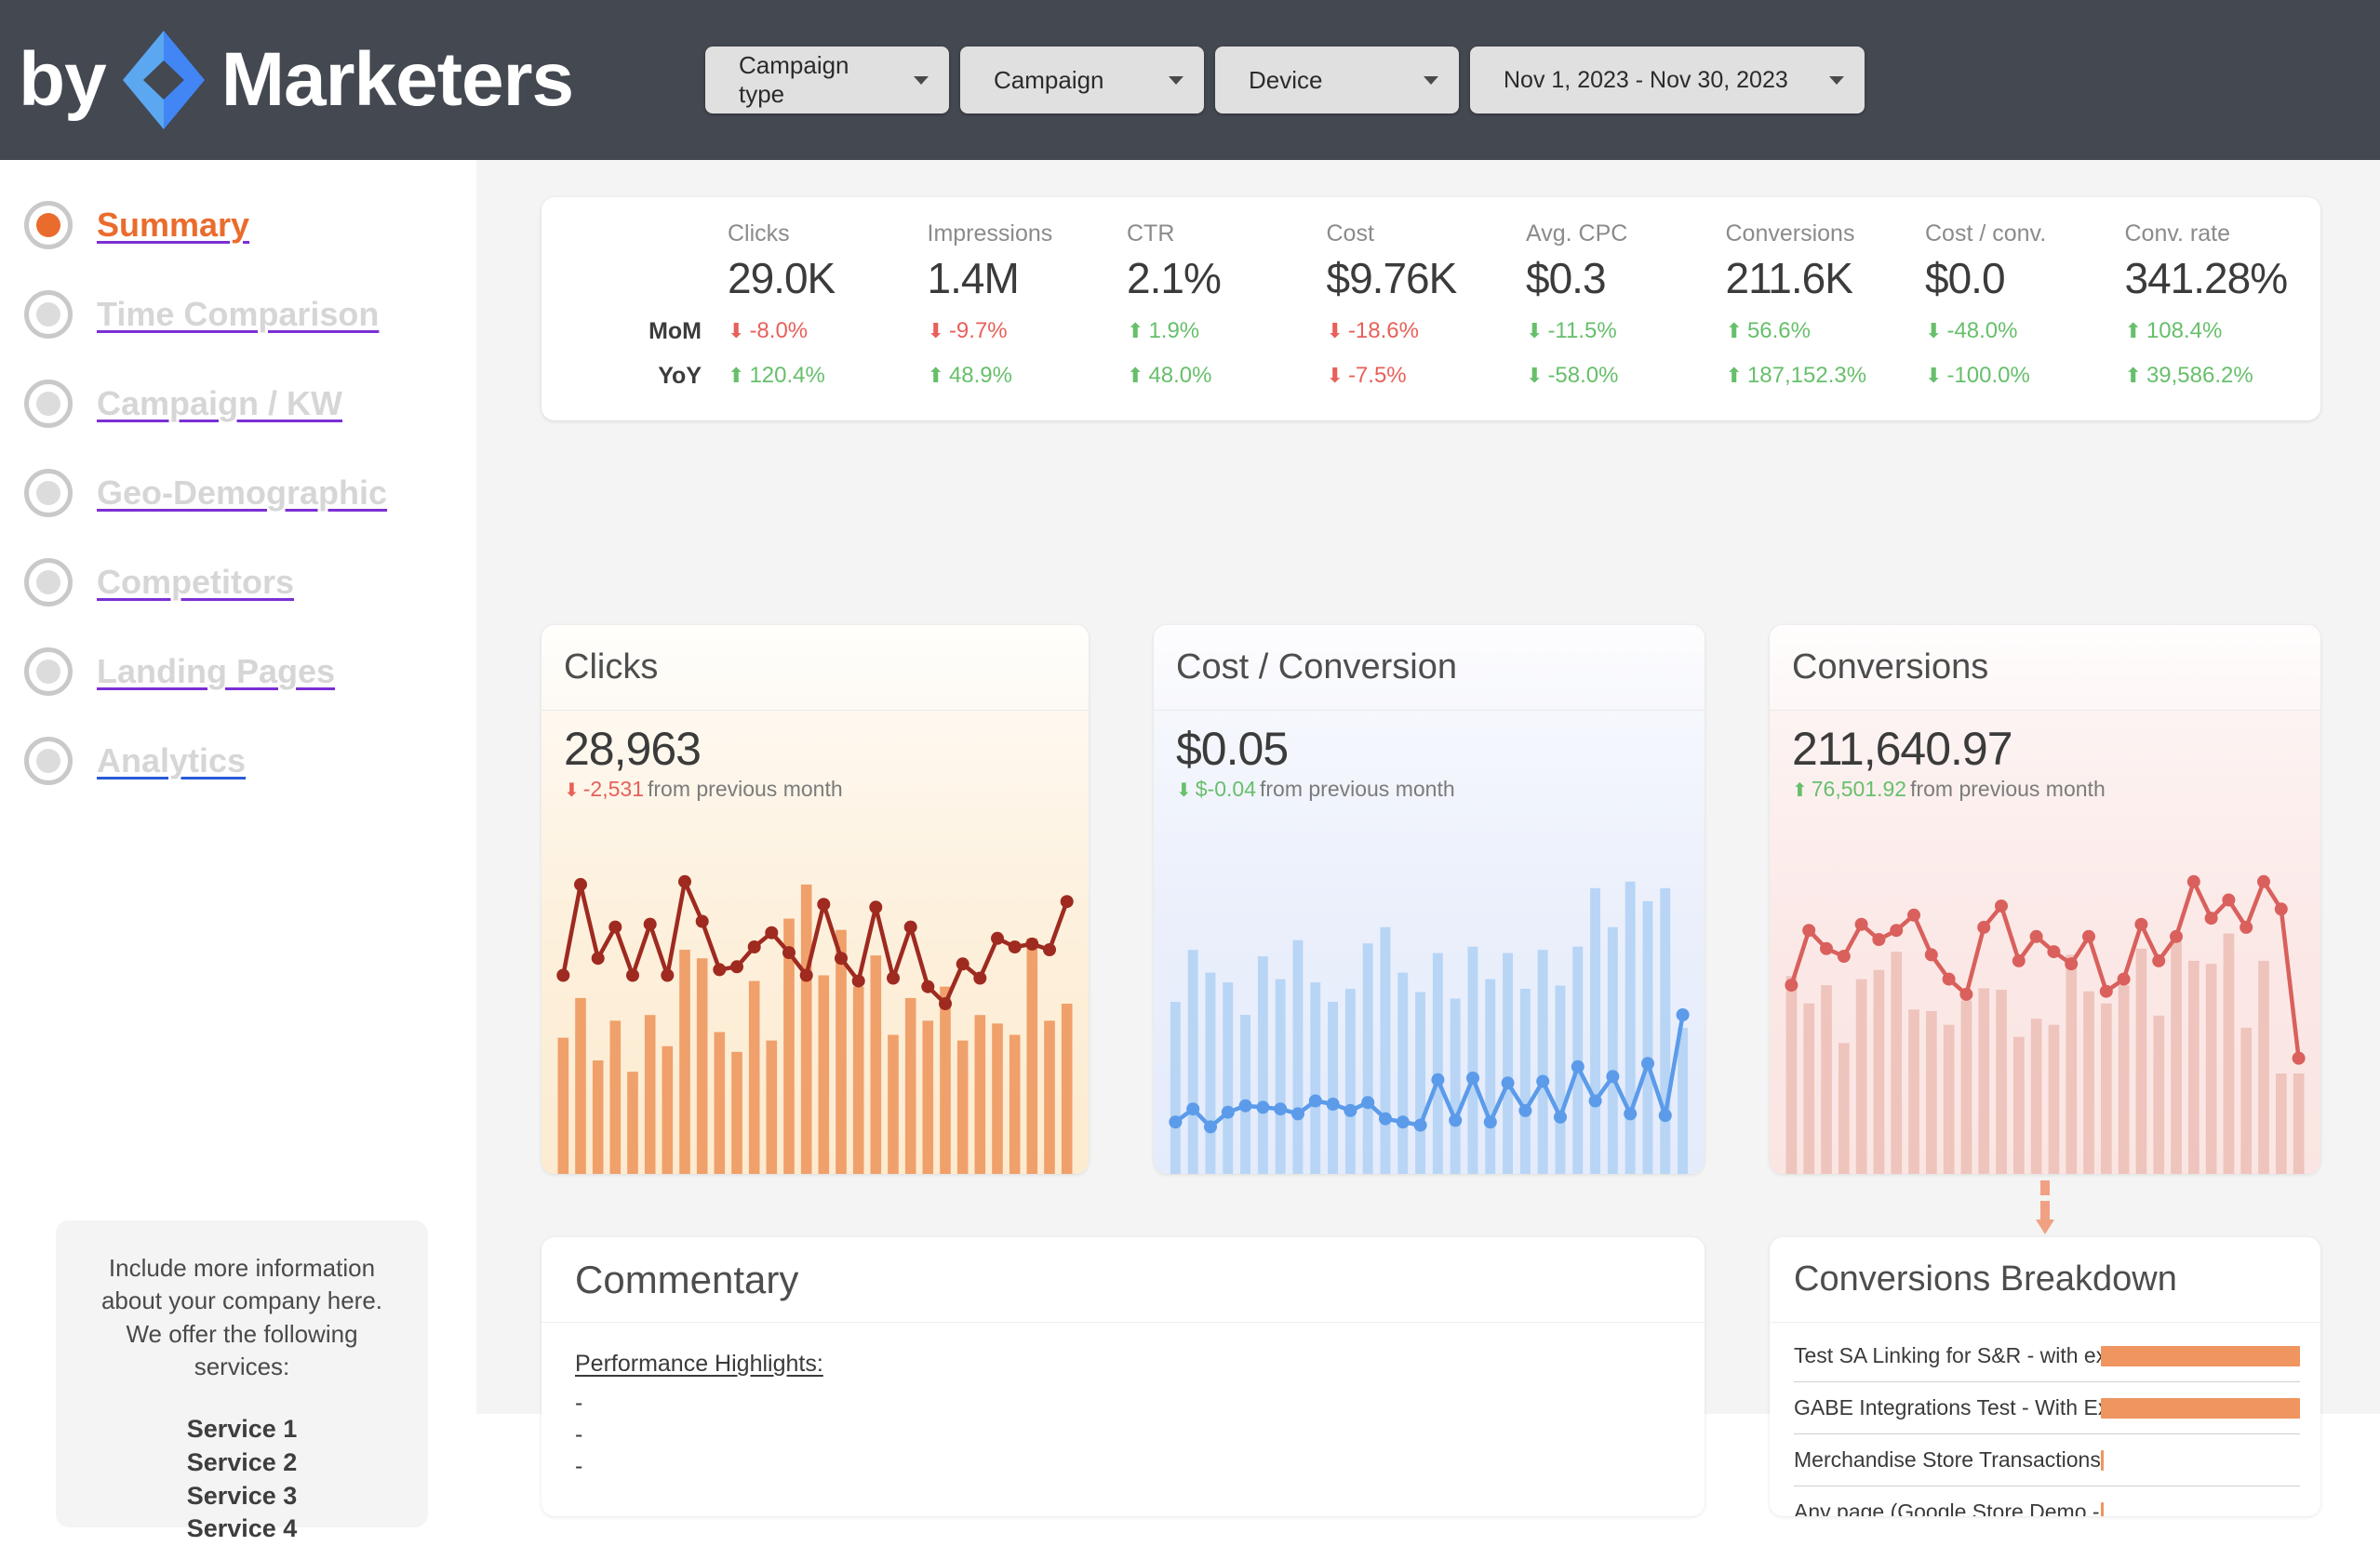 This screenshot has width=2380, height=1546. I want to click on kpi-yoy-value: -7.5%, so click(1377, 375).